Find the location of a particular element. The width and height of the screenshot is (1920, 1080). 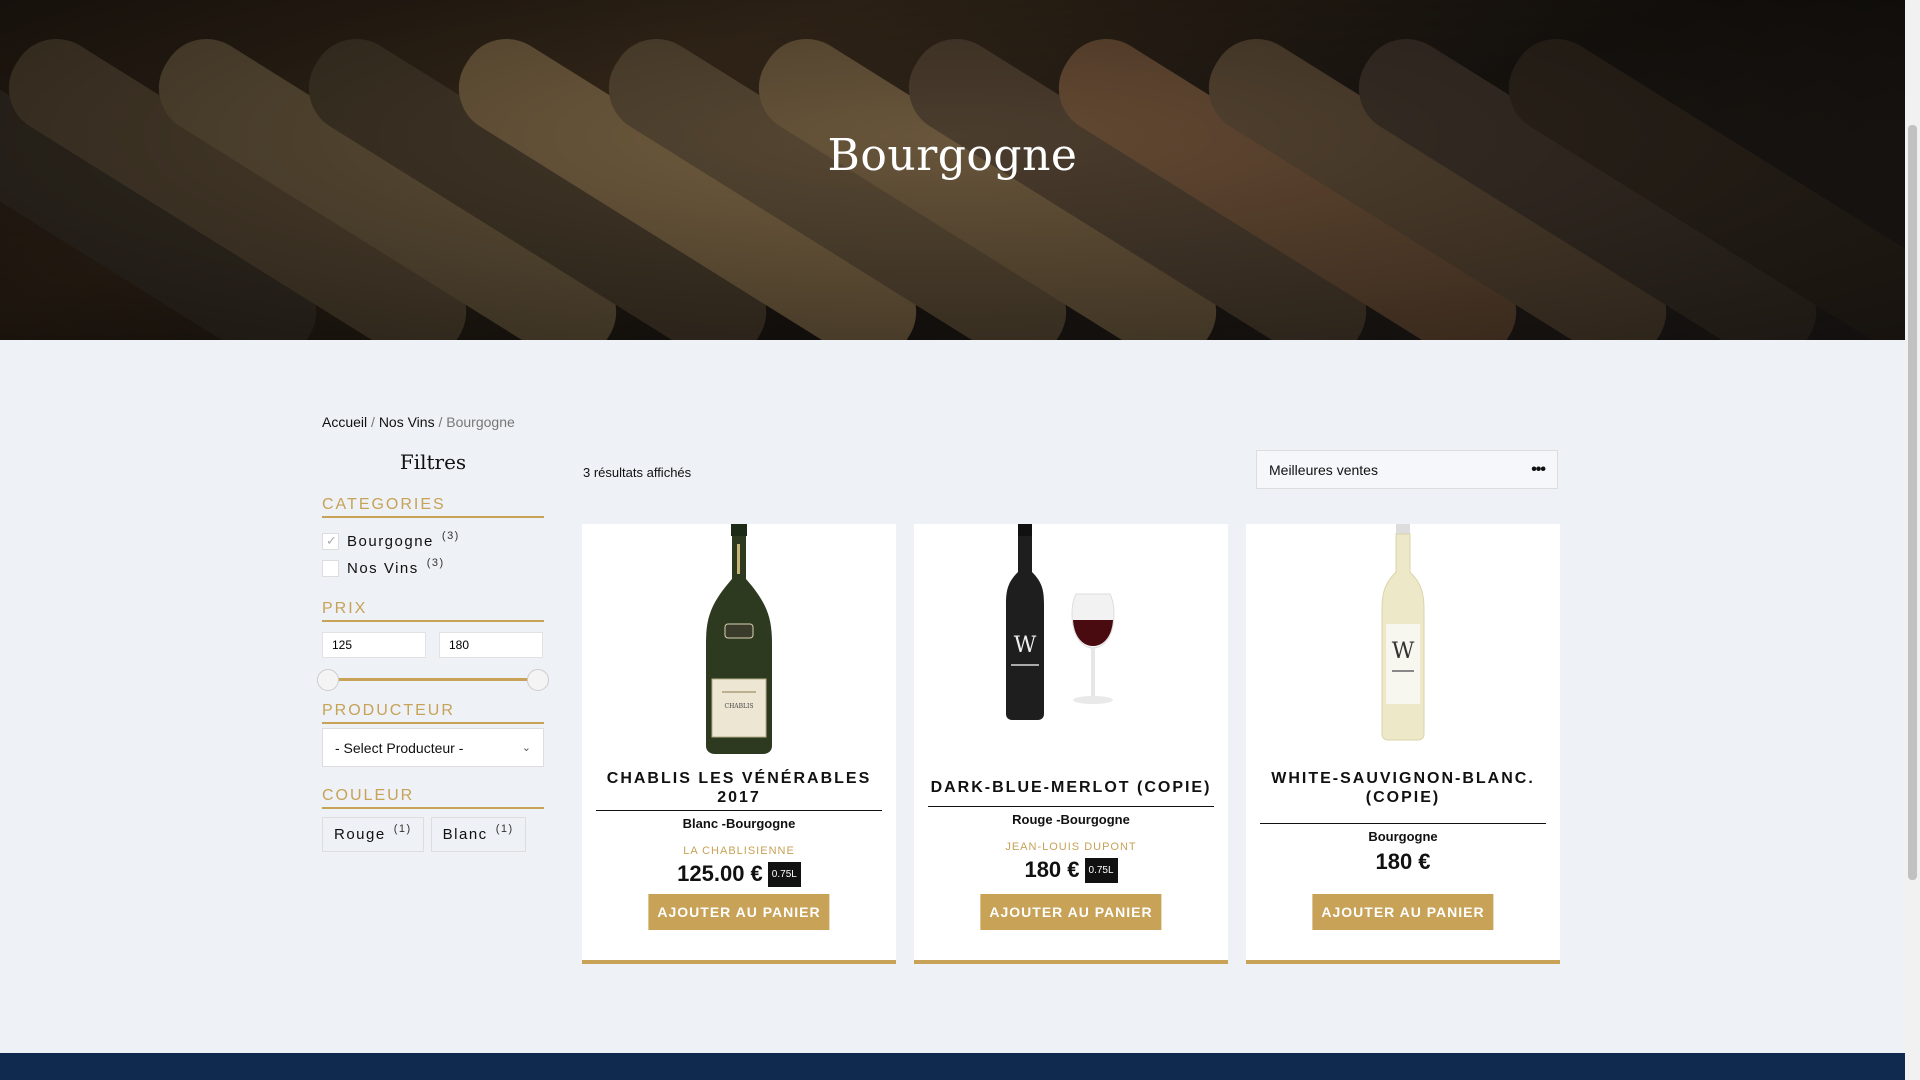

color-filter-rouge: Rouge (1) is located at coordinates (373, 834).